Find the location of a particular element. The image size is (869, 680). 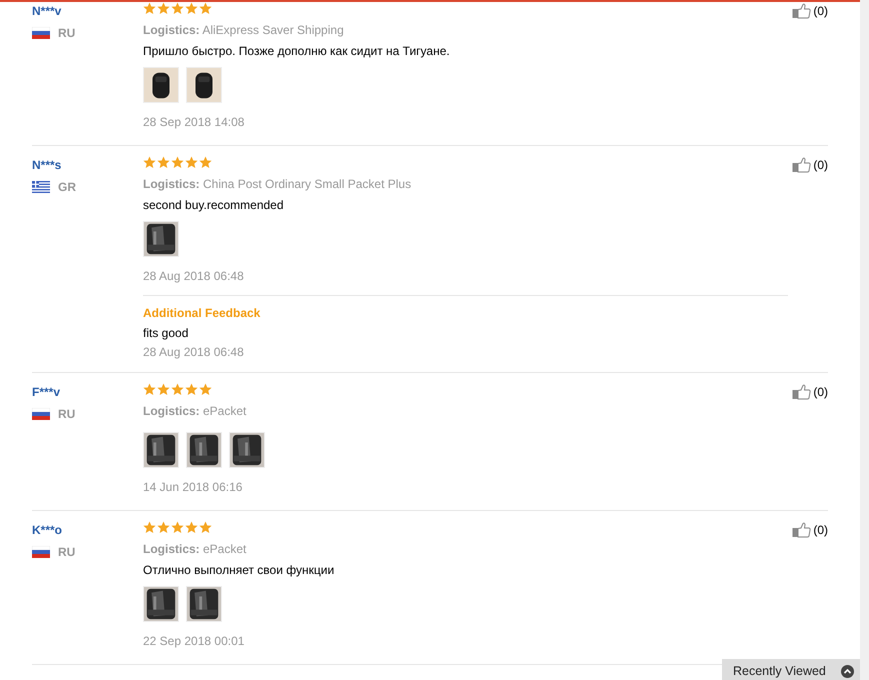

review-text: Пришло быстро. Позже дополню как сидит на Тигуане. is located at coordinates (297, 51).